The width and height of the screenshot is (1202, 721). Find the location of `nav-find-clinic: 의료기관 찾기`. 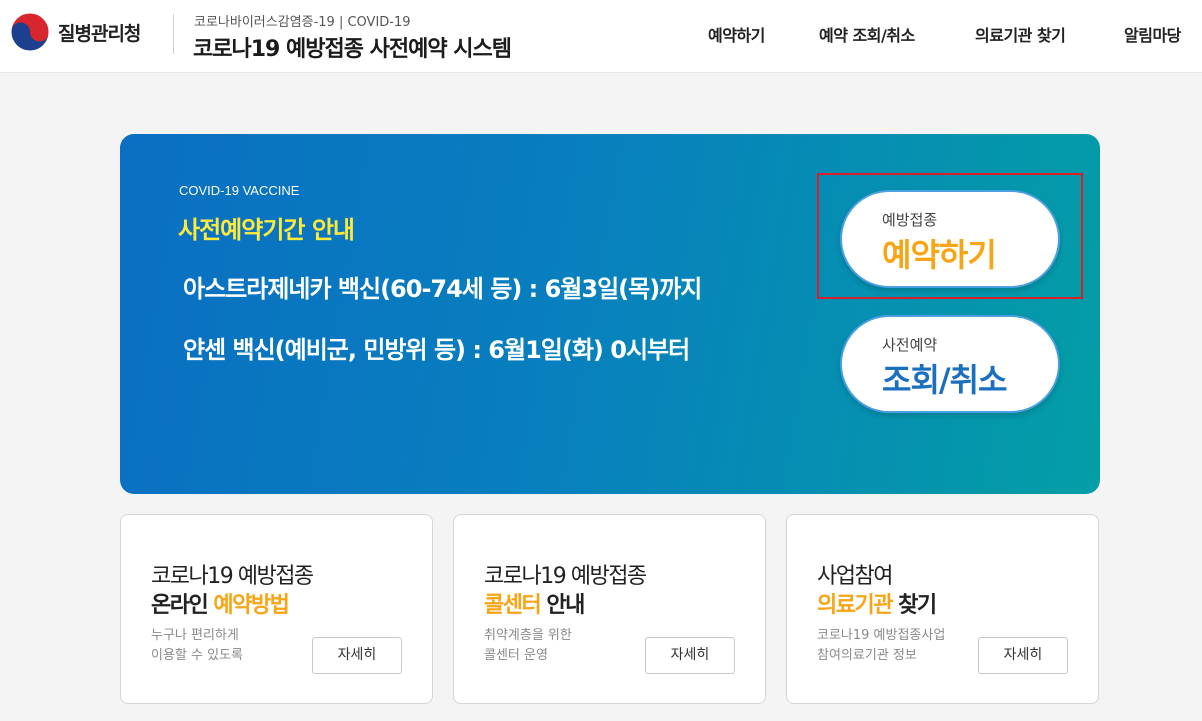

nav-find-clinic: 의료기관 찾기 is located at coordinates (1020, 34).